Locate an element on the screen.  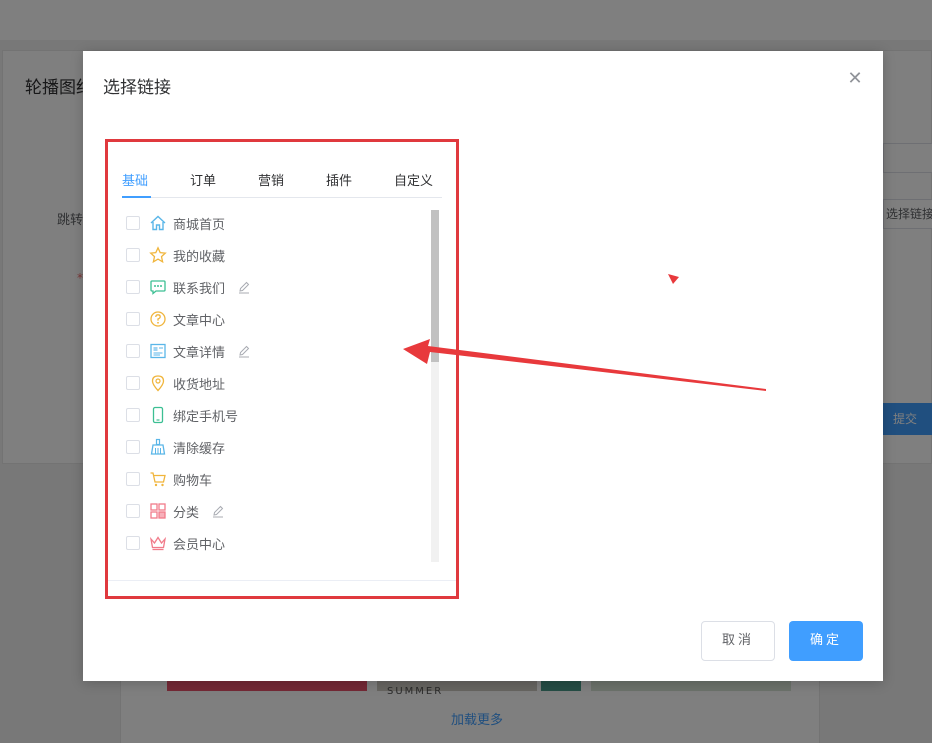
item-label: 我的收藏 is located at coordinates (199, 257).